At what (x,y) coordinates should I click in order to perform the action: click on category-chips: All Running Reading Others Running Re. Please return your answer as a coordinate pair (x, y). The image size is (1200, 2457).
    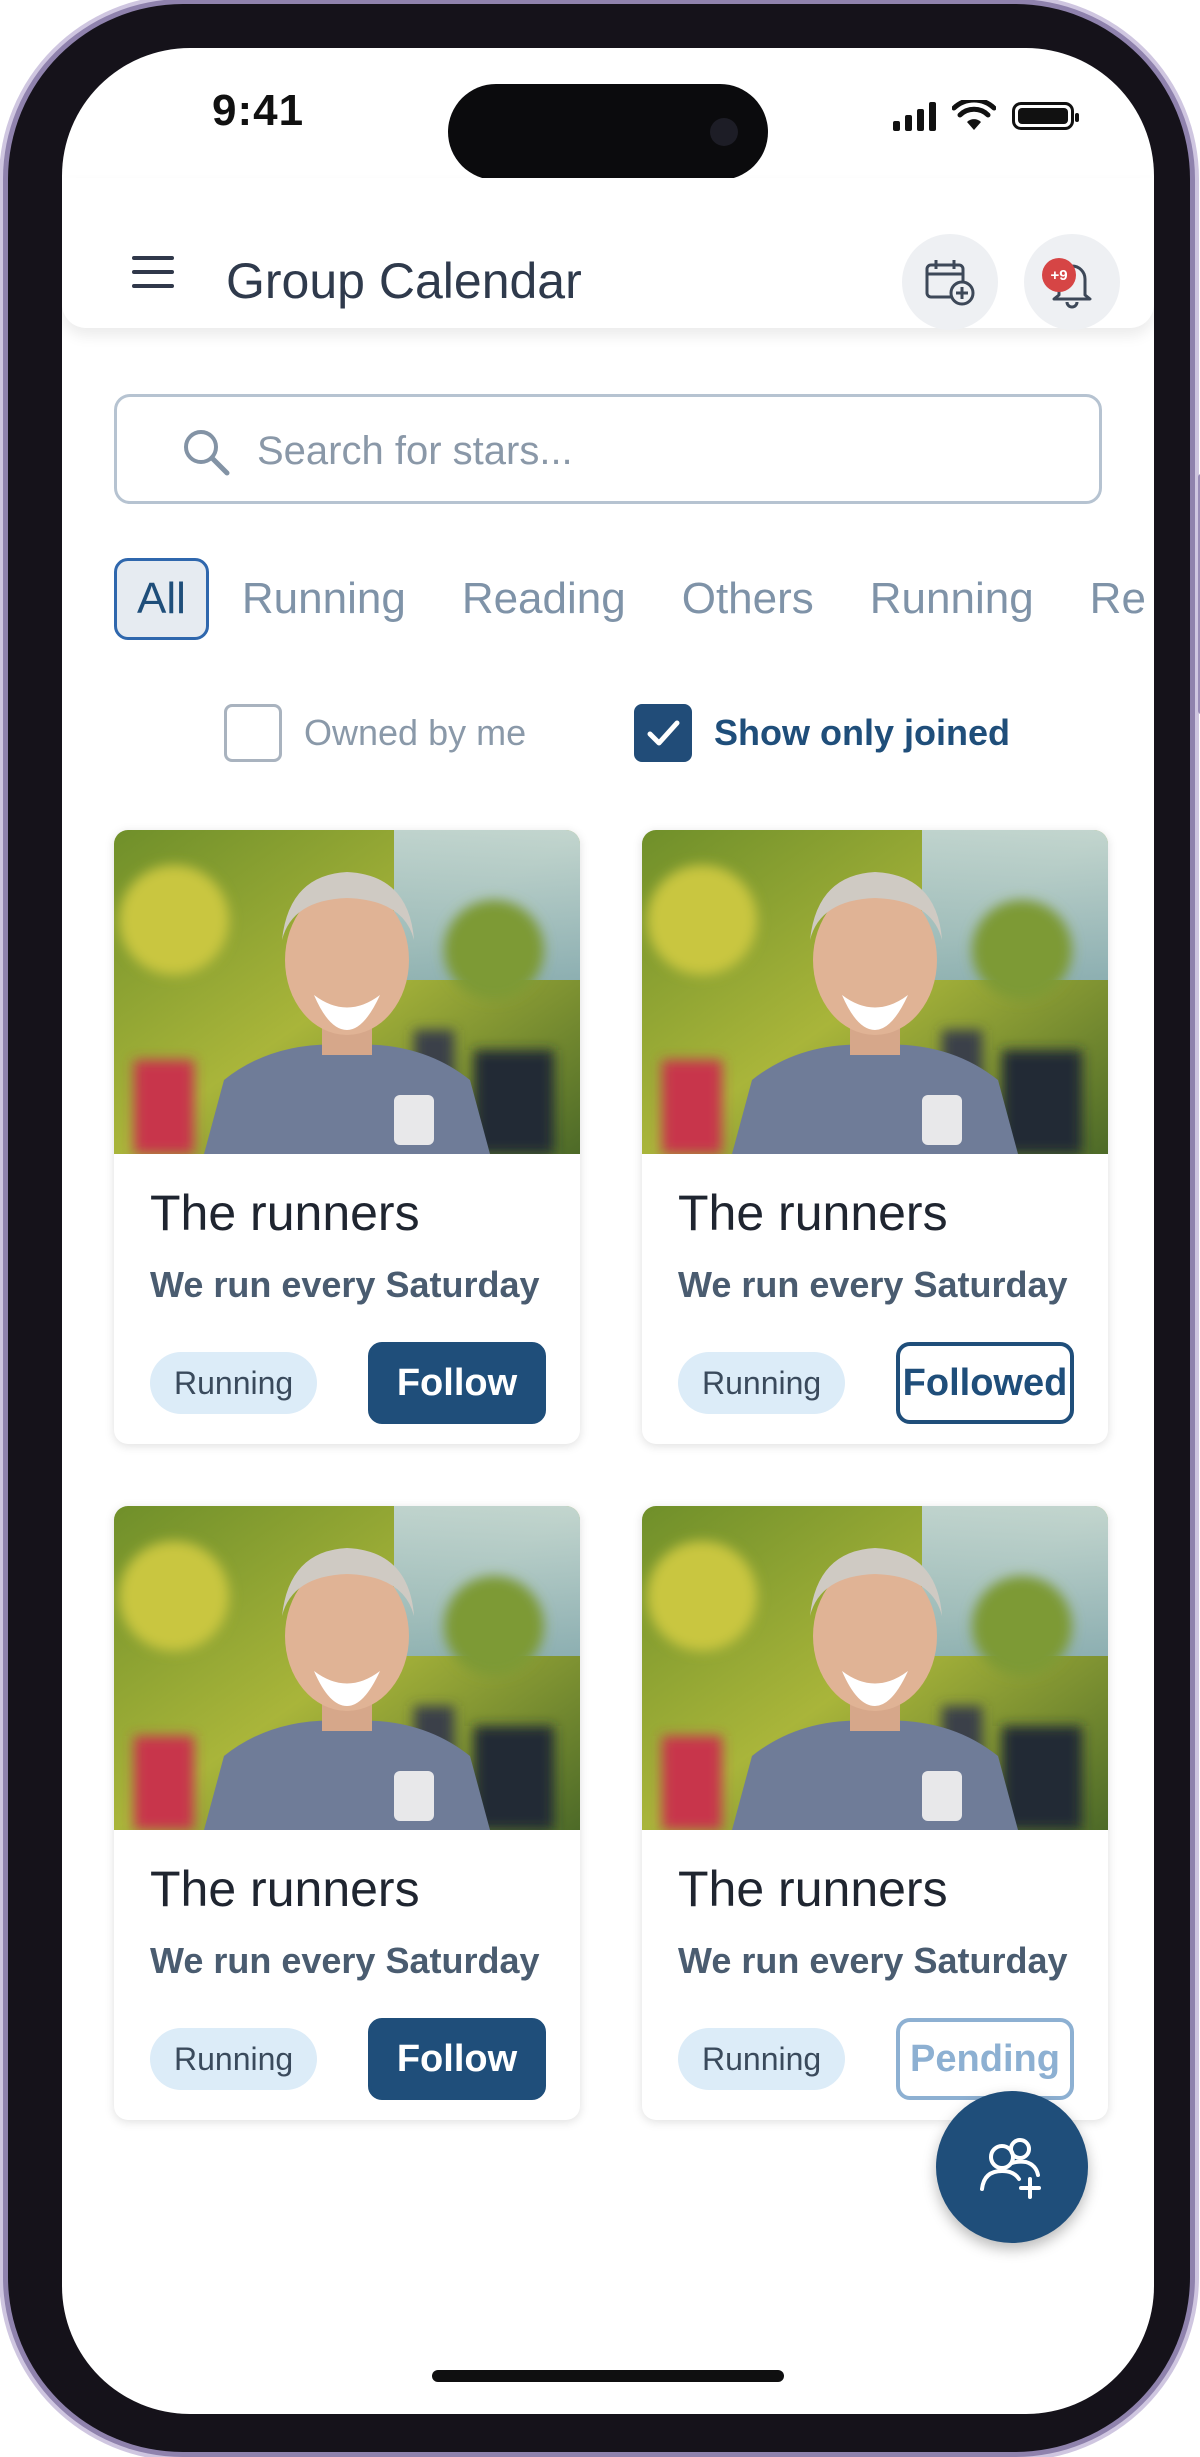
    Looking at the image, I should click on (634, 599).